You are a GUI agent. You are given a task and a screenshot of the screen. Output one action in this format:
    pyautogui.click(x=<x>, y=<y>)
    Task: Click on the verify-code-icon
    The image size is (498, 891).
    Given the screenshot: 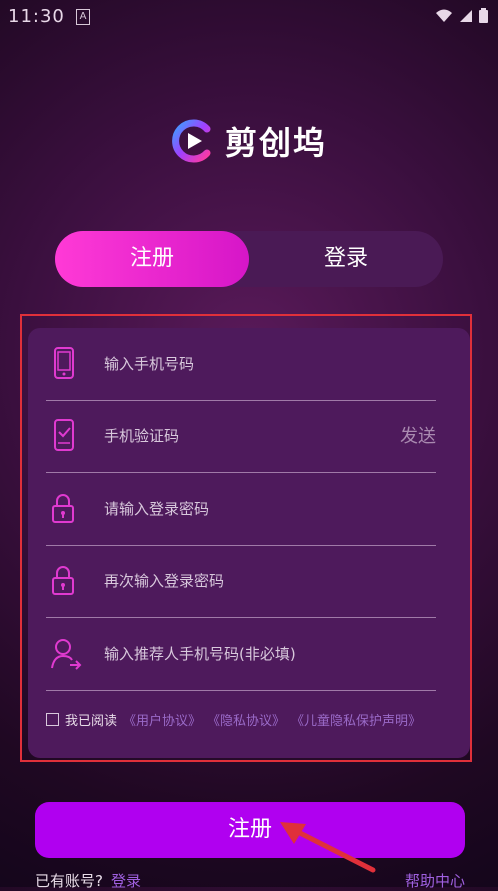 What is the action you would take?
    pyautogui.click(x=64, y=435)
    